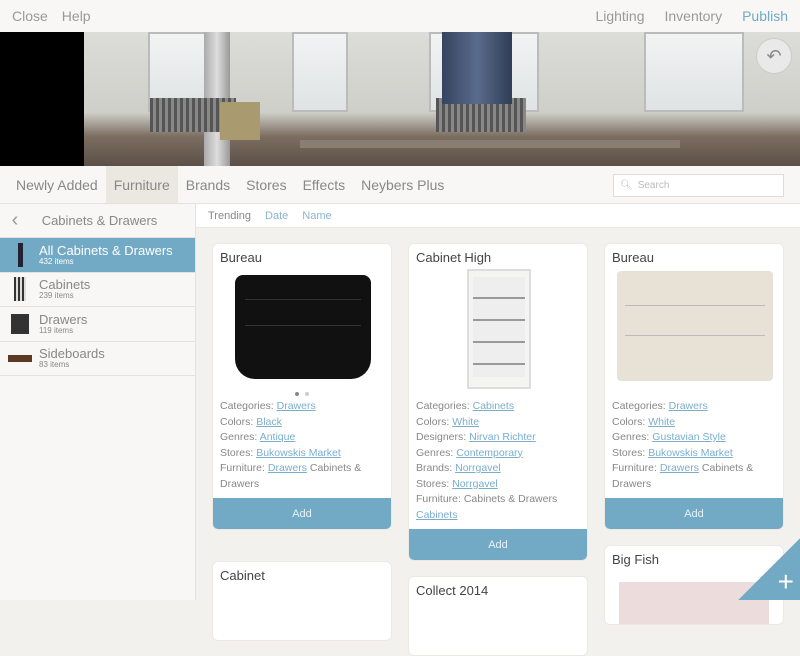  What do you see at coordinates (498, 216) in the screenshot?
I see `sort-bar: Trending Date Name` at bounding box center [498, 216].